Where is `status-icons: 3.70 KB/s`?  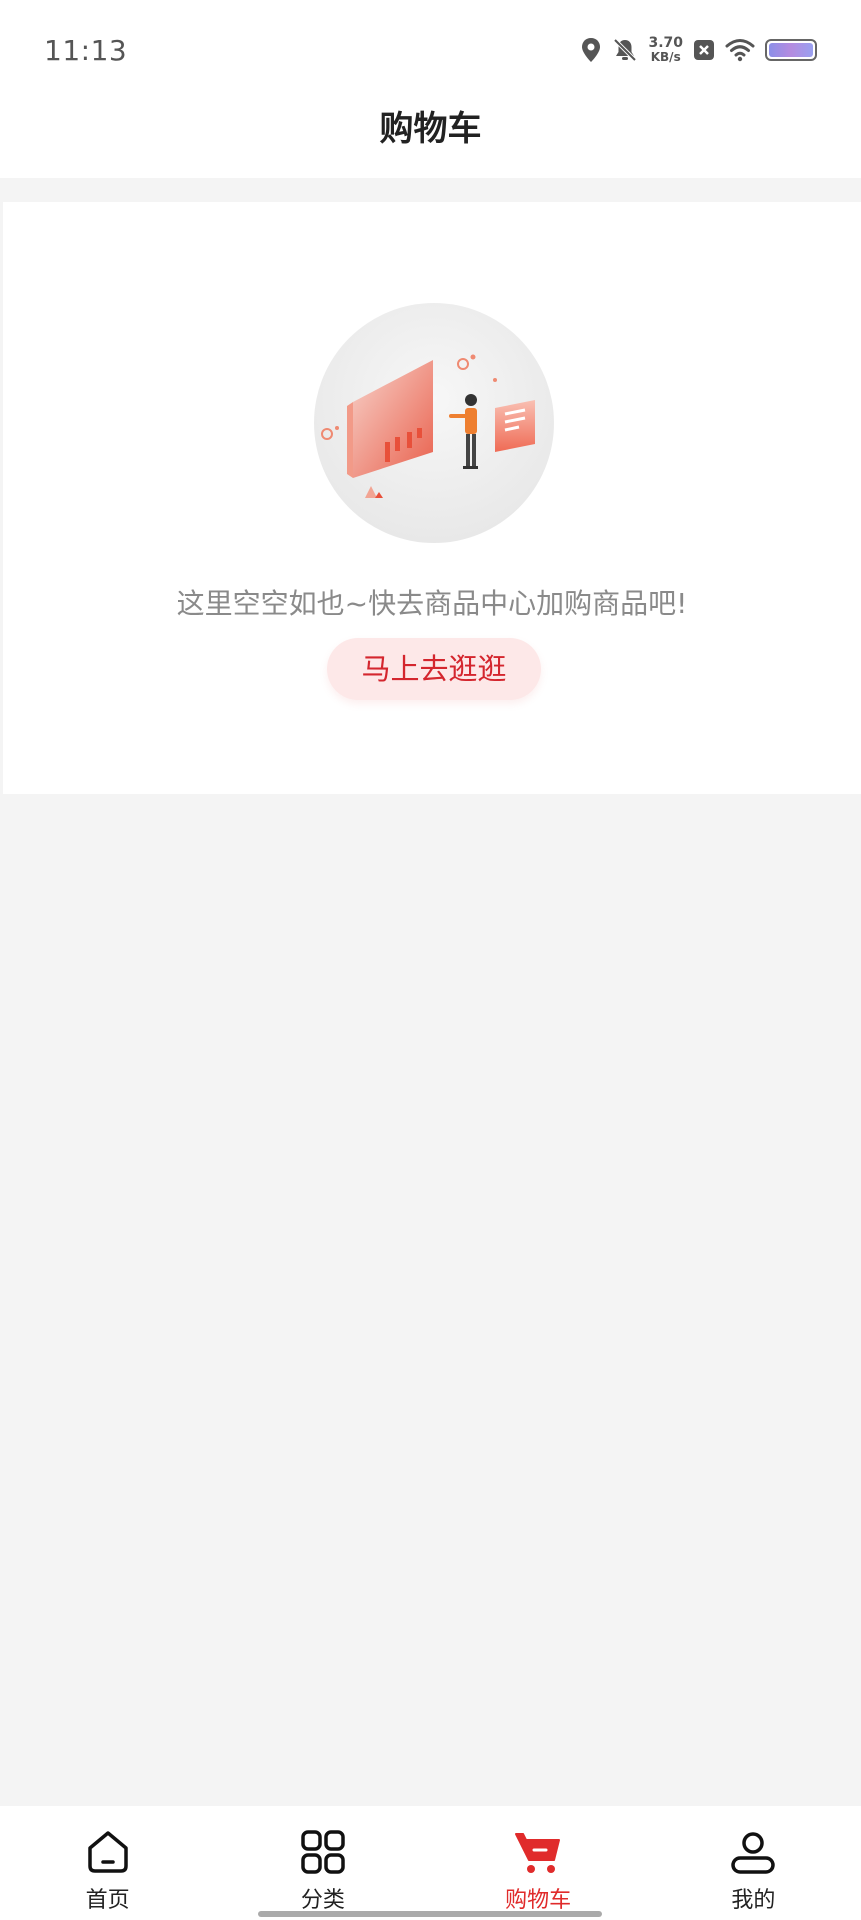
status-icons: 3.70 KB/s is located at coordinates (698, 50).